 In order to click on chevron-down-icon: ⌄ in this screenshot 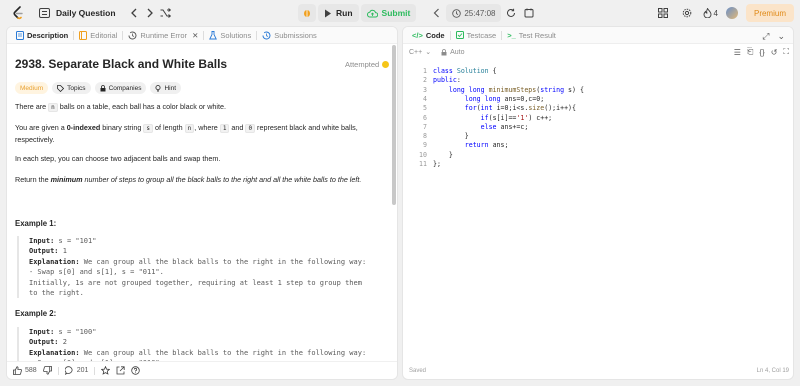, I will do `click(428, 52)`.